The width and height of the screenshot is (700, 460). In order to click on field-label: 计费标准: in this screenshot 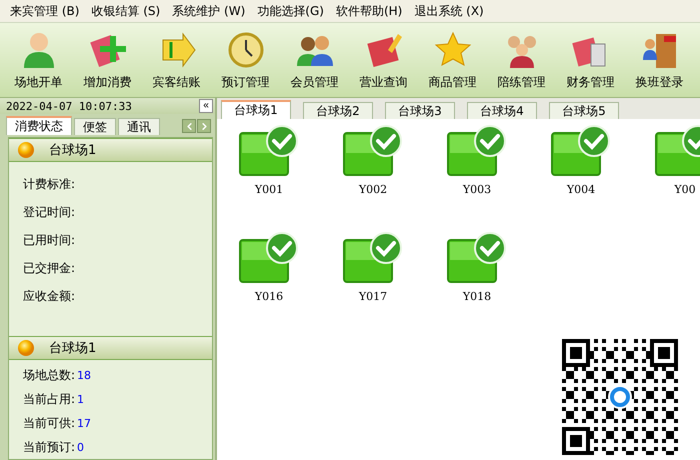, I will do `click(49, 184)`.